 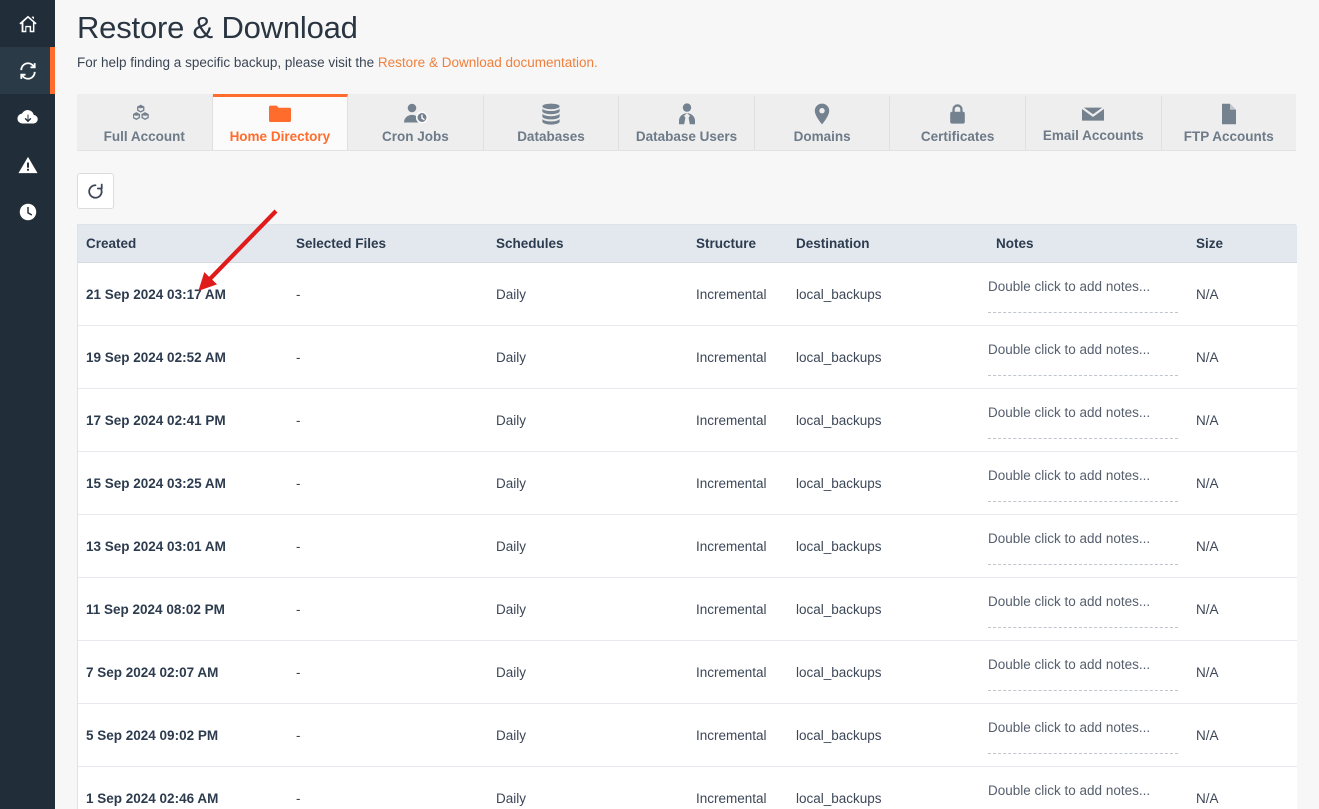 I want to click on tab-email-accounts: Email Accounts, so click(x=1093, y=122).